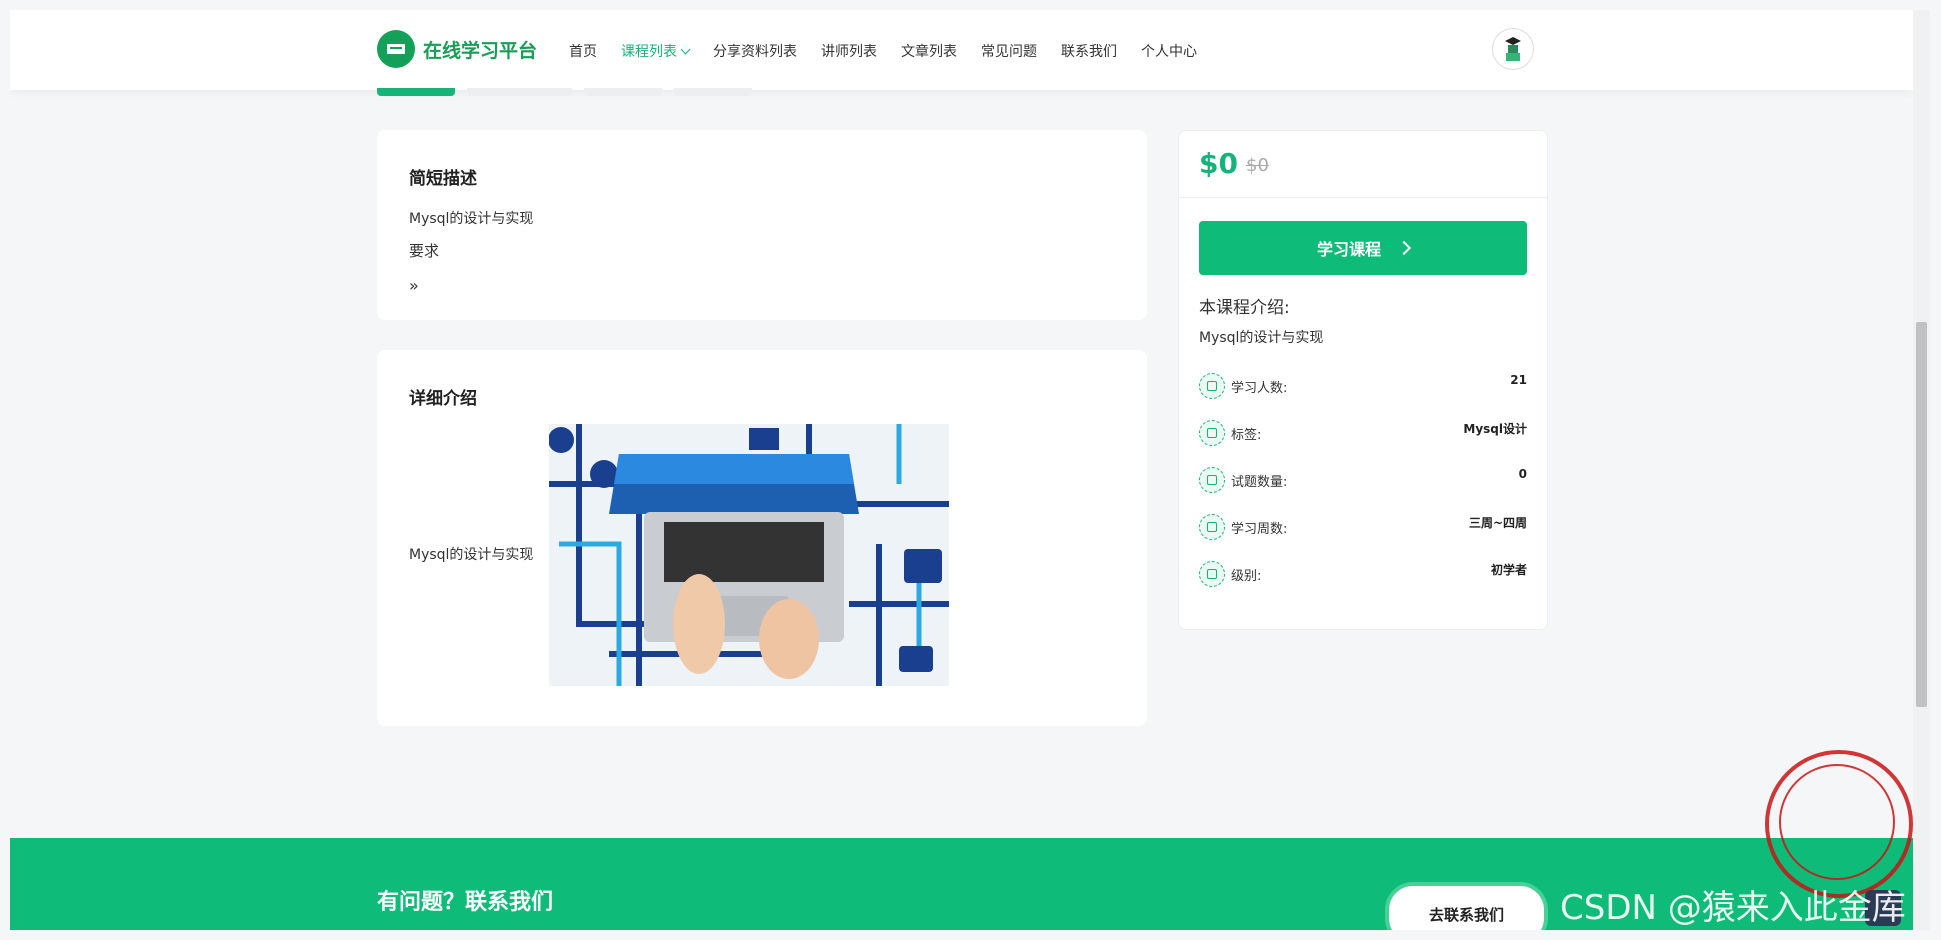  I want to click on info-value: Mysql设计, so click(1495, 429).